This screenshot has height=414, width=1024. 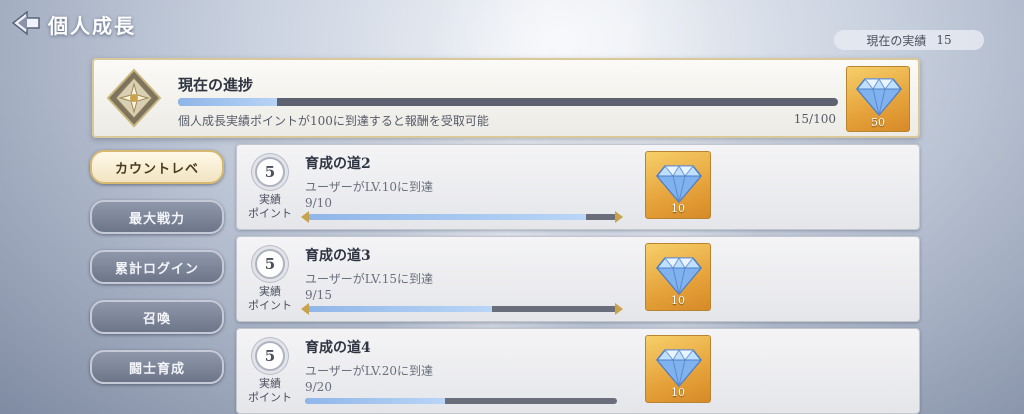 I want to click on tab-account-level: カウントレベ, so click(x=157, y=167).